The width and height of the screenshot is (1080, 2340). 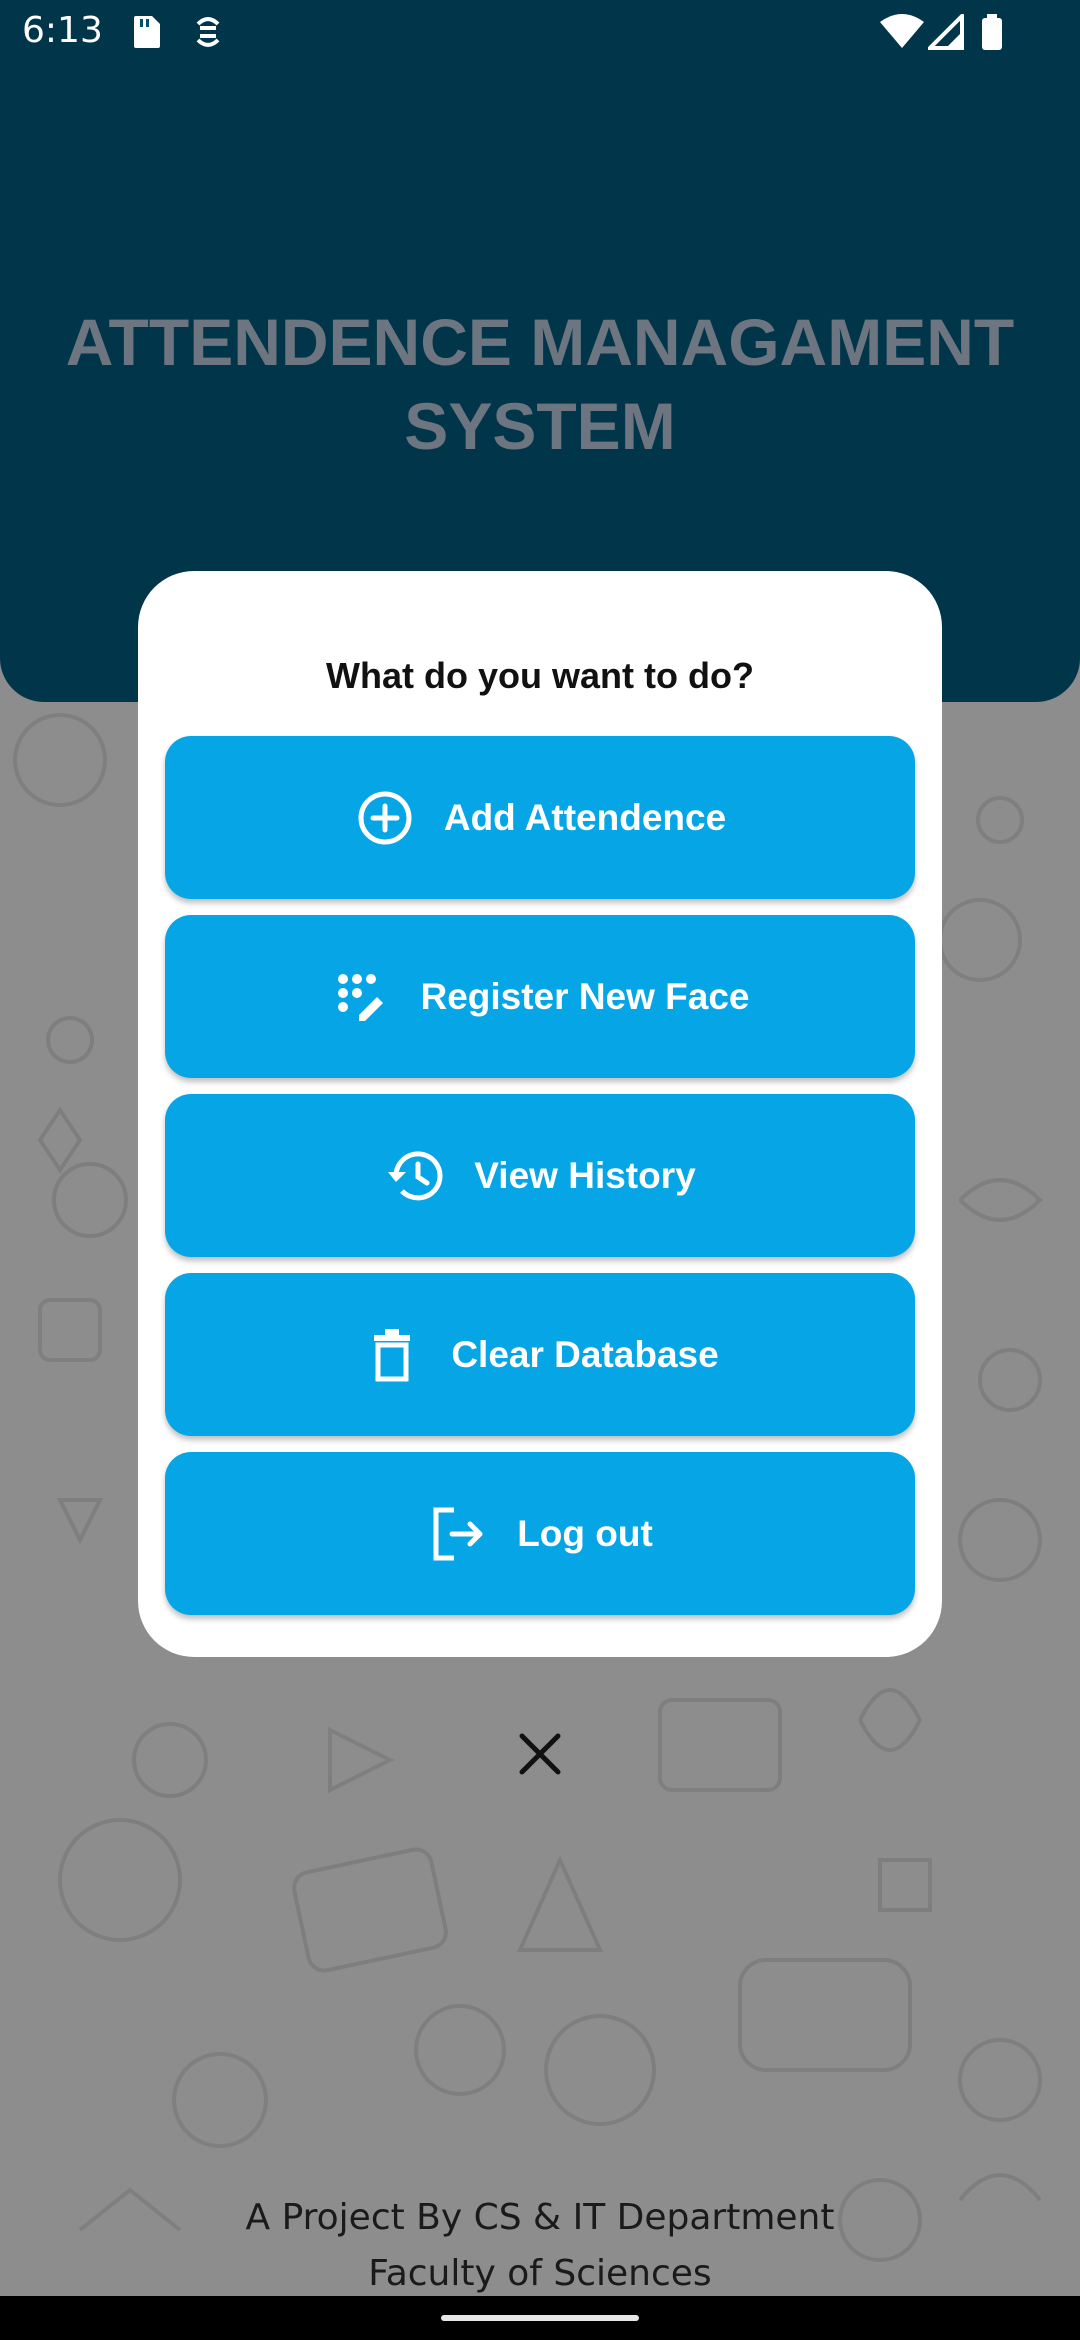 I want to click on sync-icon, so click(x=208, y=34).